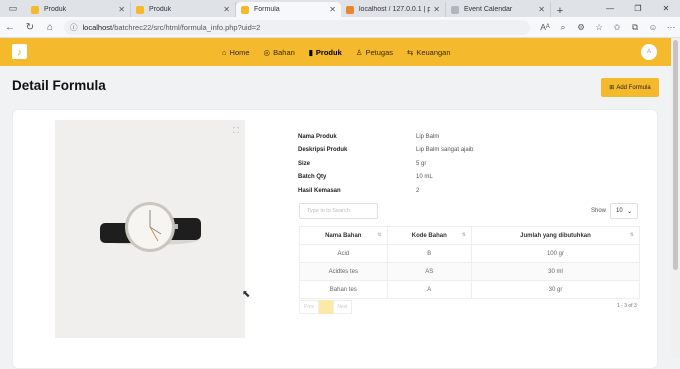 The width and height of the screenshot is (680, 369). Describe the element at coordinates (555, 271) in the screenshot. I see `table-cell: 30 ml` at that location.